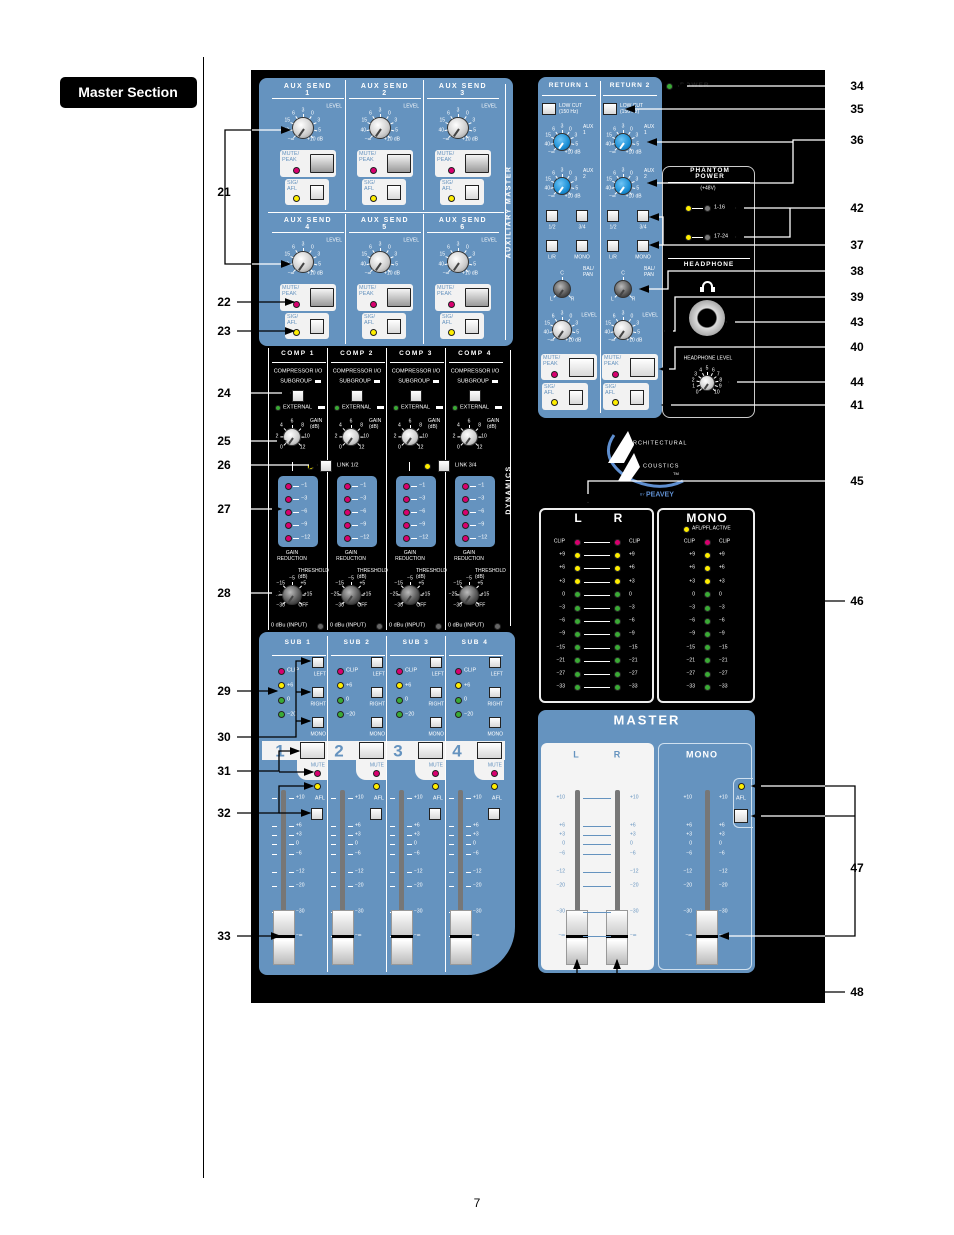 The image size is (954, 1235). What do you see at coordinates (706, 386) in the screenshot?
I see `headphone-level-pointer` at bounding box center [706, 386].